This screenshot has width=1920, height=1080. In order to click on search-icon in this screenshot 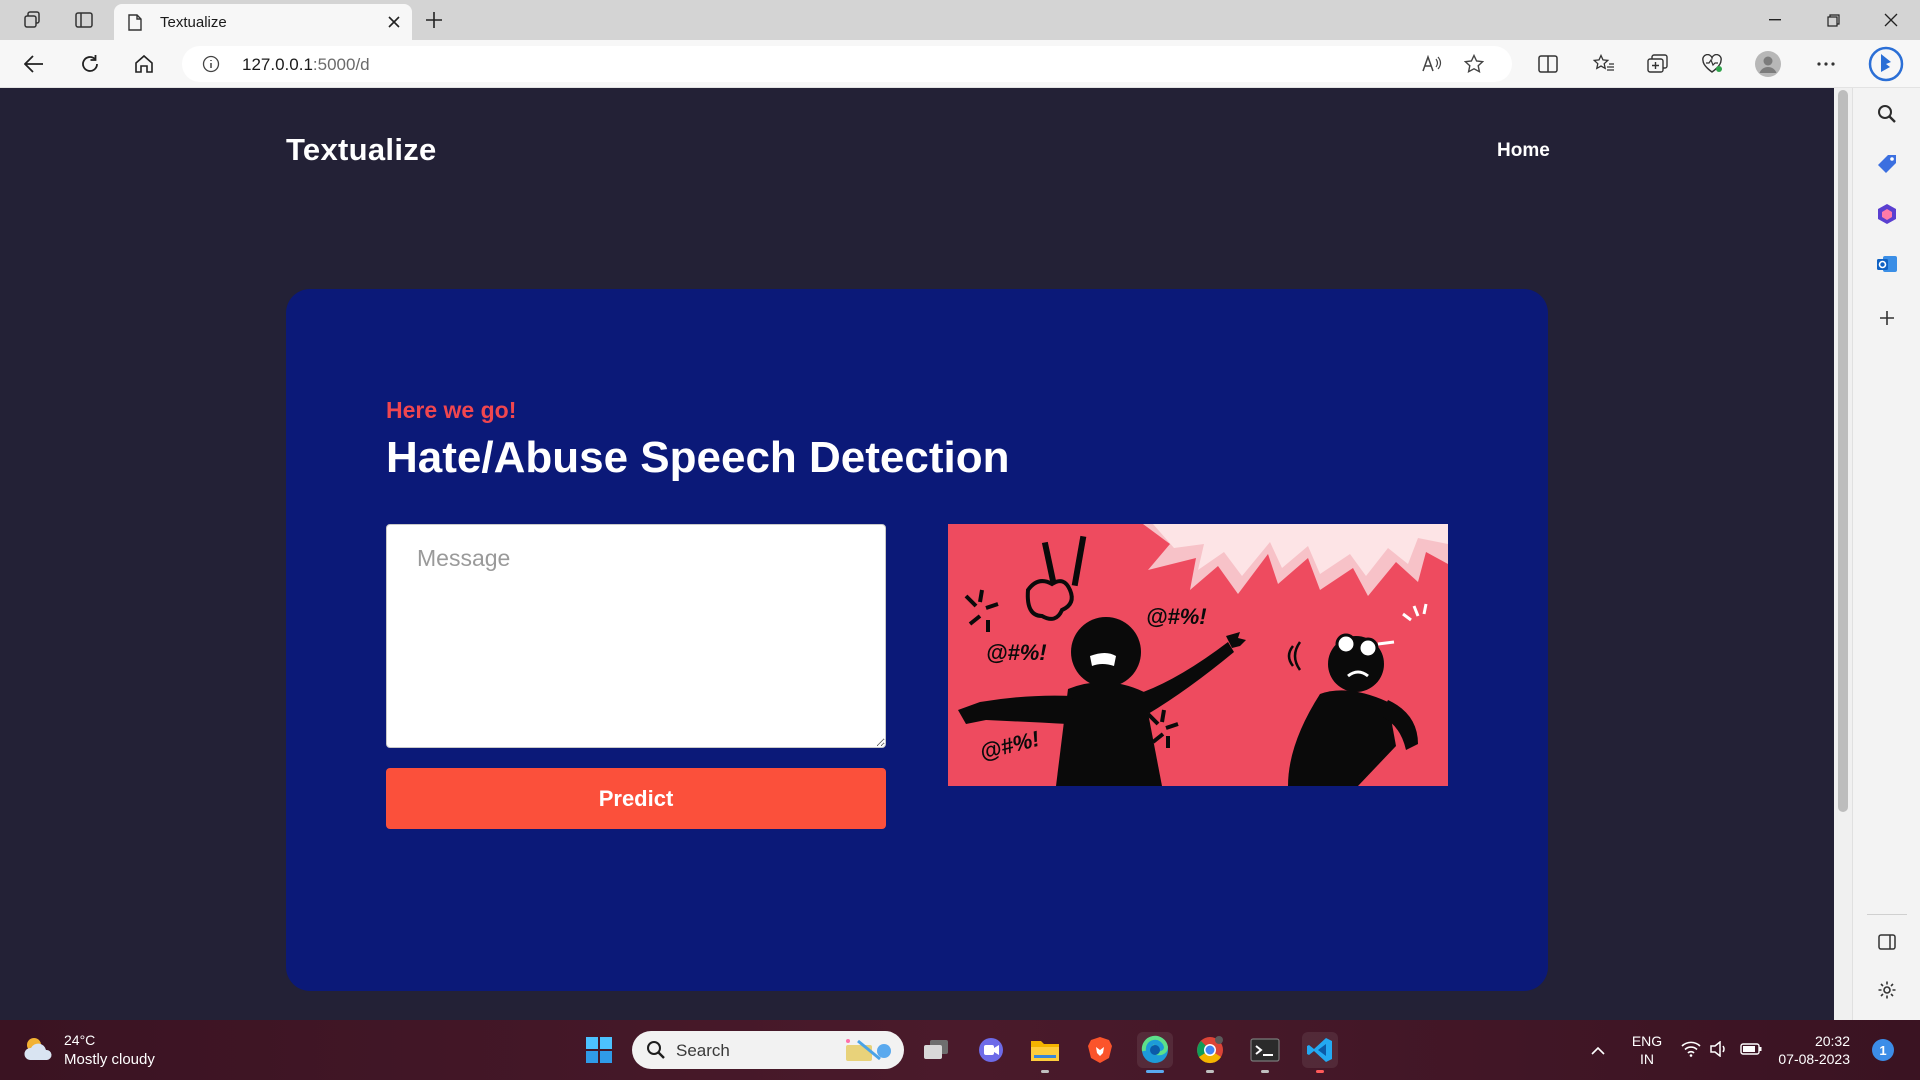, I will do `click(1887, 114)`.